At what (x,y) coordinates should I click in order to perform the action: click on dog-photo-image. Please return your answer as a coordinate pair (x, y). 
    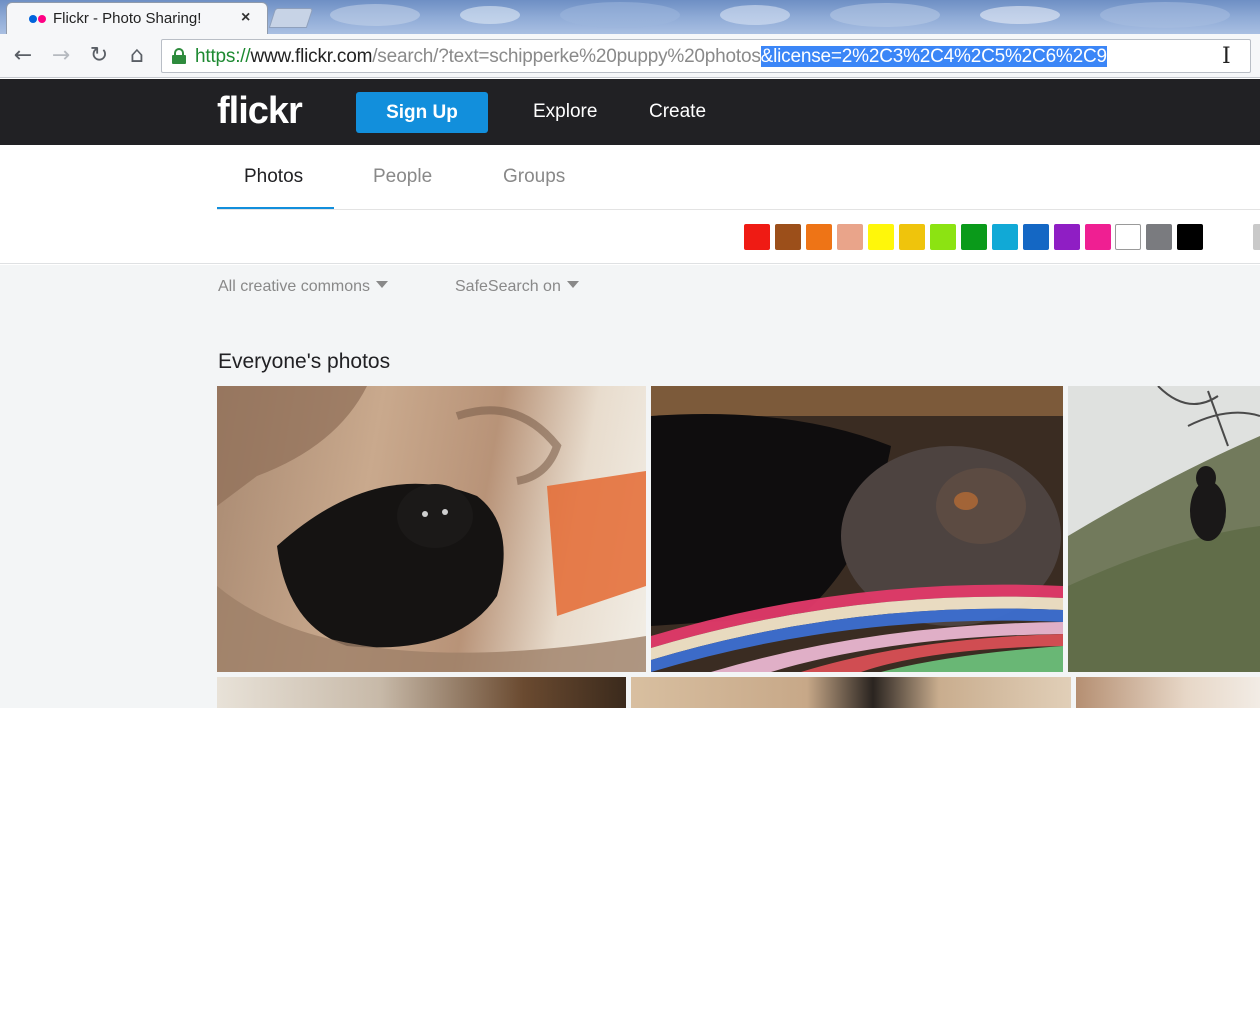
    Looking at the image, I should click on (431, 529).